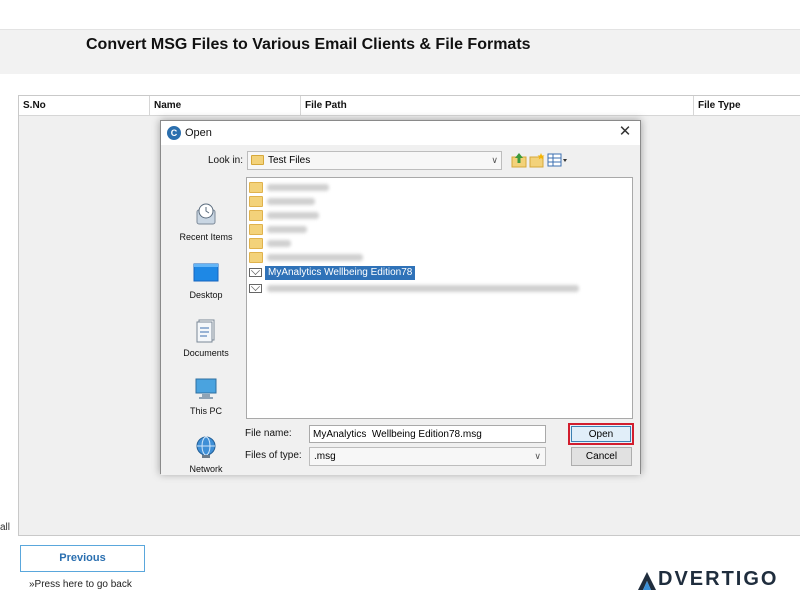 Image resolution: width=800 pixels, height=600 pixels. What do you see at coordinates (400, 15) in the screenshot?
I see `top-strip` at bounding box center [400, 15].